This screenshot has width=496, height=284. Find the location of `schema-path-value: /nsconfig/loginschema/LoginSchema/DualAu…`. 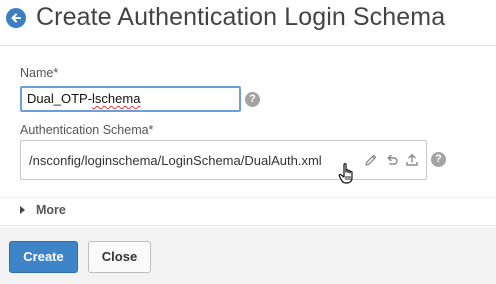

schema-path-value: /nsconfig/loginschema/LoginSchema/DualAu… is located at coordinates (175, 160).